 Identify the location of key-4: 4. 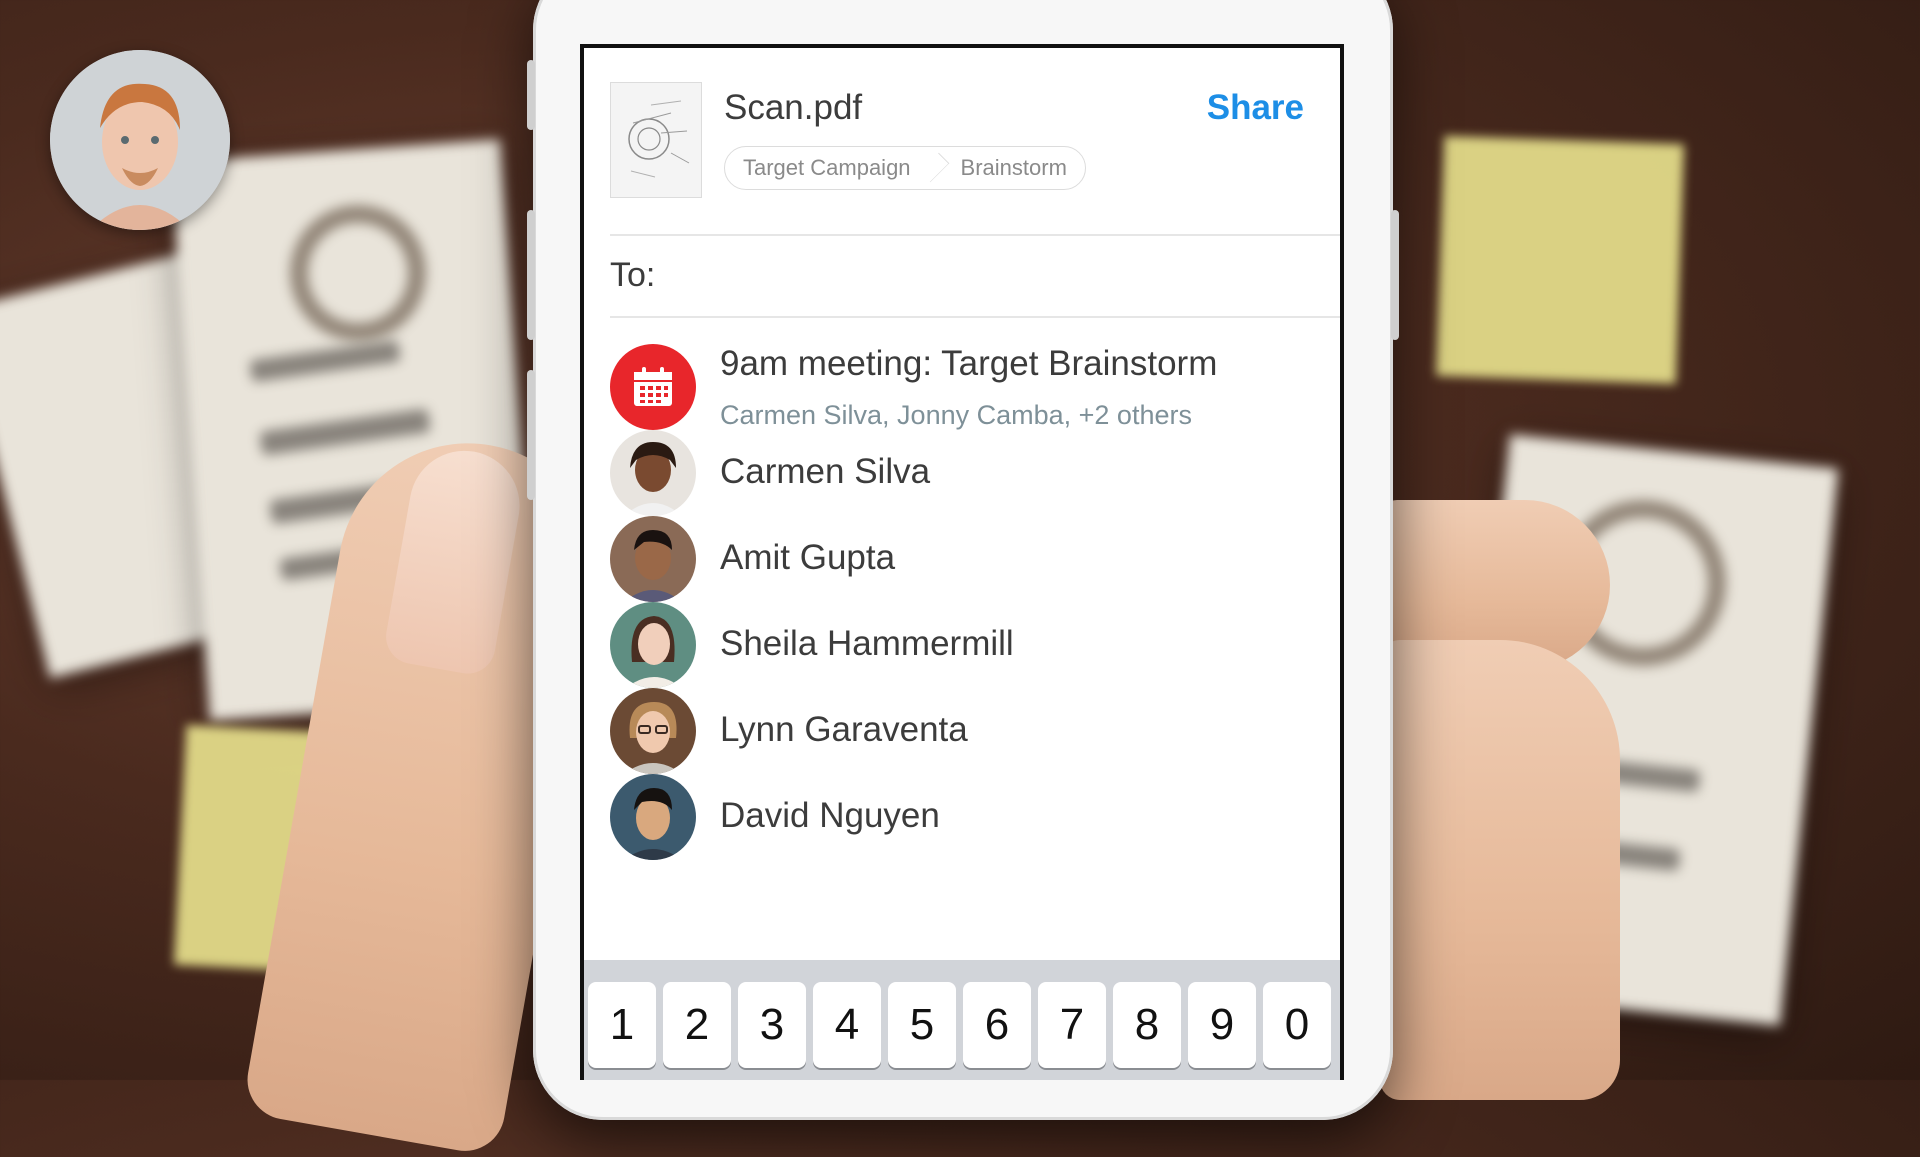
(847, 1025).